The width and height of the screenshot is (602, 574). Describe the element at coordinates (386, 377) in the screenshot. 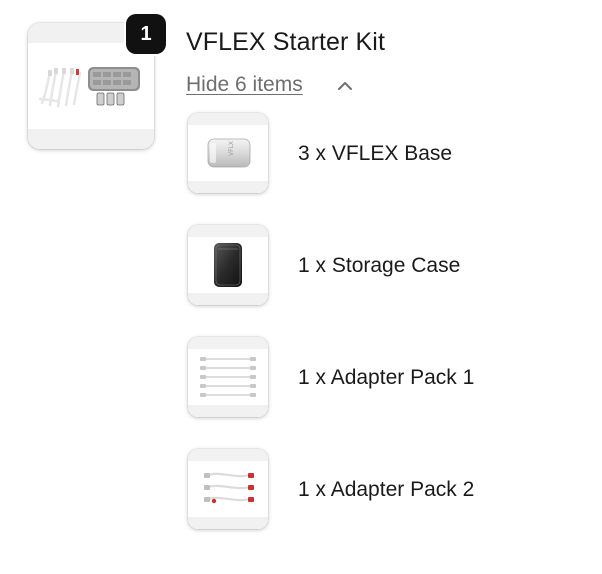

I see `item-label: 1 x Adapter Pack 1` at that location.